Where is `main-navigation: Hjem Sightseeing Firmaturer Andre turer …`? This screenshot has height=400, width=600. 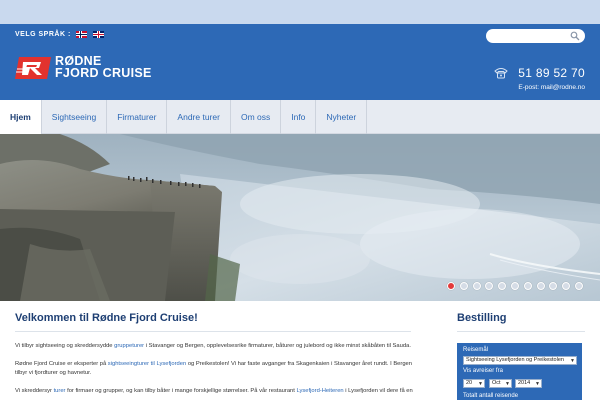
main-navigation: Hjem Sightseeing Firmaturer Andre turer … is located at coordinates (300, 117).